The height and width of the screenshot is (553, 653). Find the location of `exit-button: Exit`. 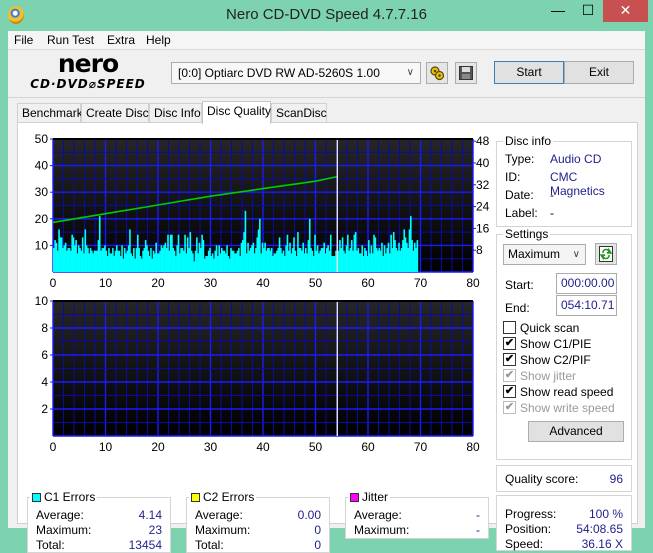

exit-button: Exit is located at coordinates (599, 72).